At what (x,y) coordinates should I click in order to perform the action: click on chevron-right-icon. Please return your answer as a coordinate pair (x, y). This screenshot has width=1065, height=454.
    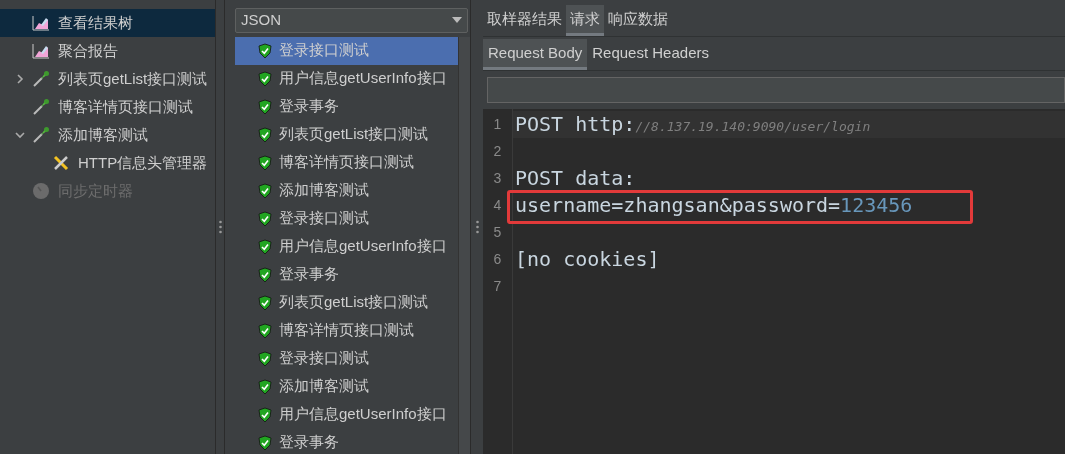
    Looking at the image, I should click on (20, 79).